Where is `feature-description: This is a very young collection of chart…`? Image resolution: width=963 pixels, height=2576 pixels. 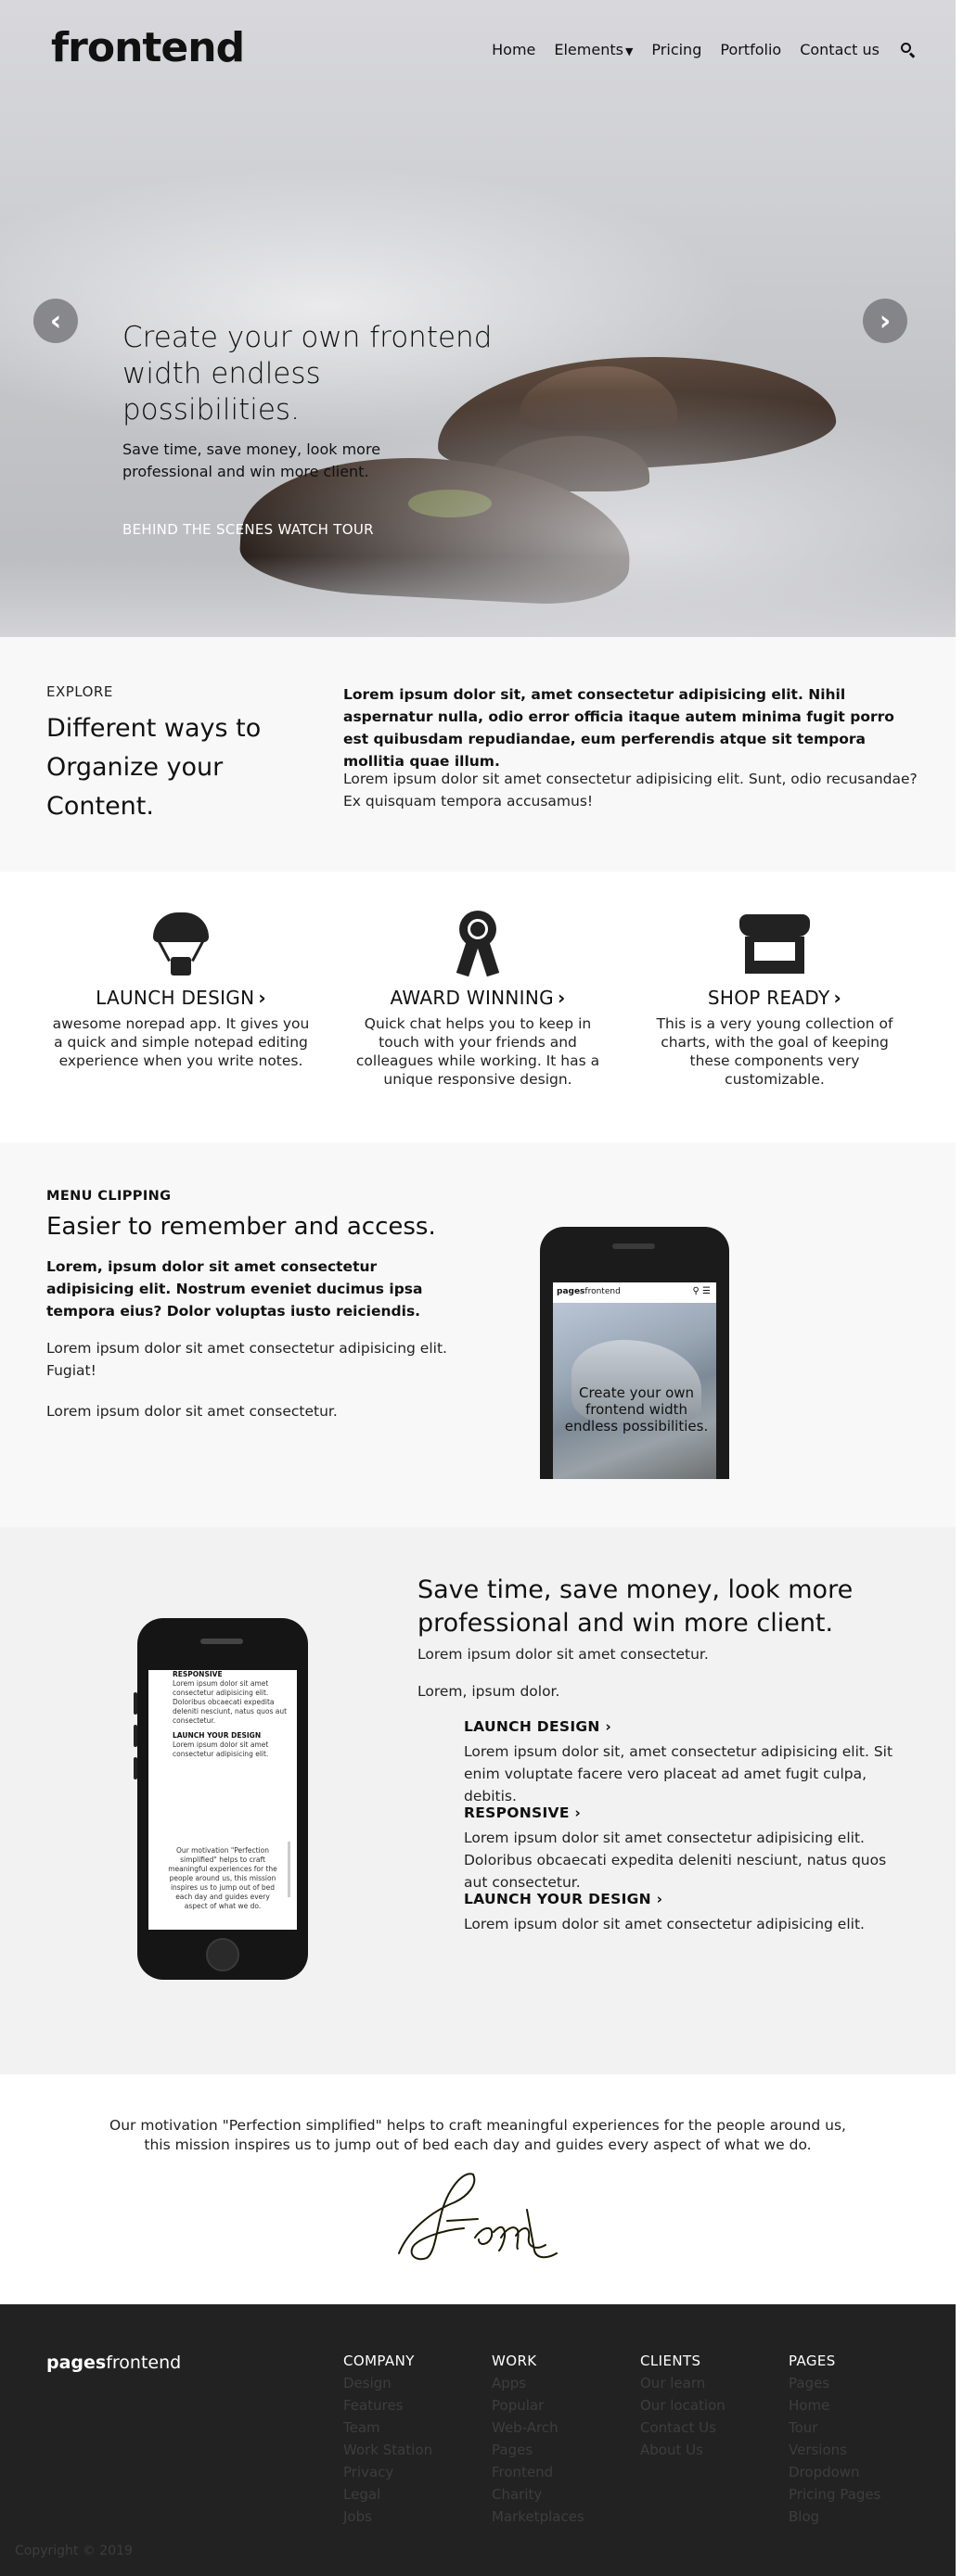 feature-description: This is a very young collection of chart… is located at coordinates (774, 1051).